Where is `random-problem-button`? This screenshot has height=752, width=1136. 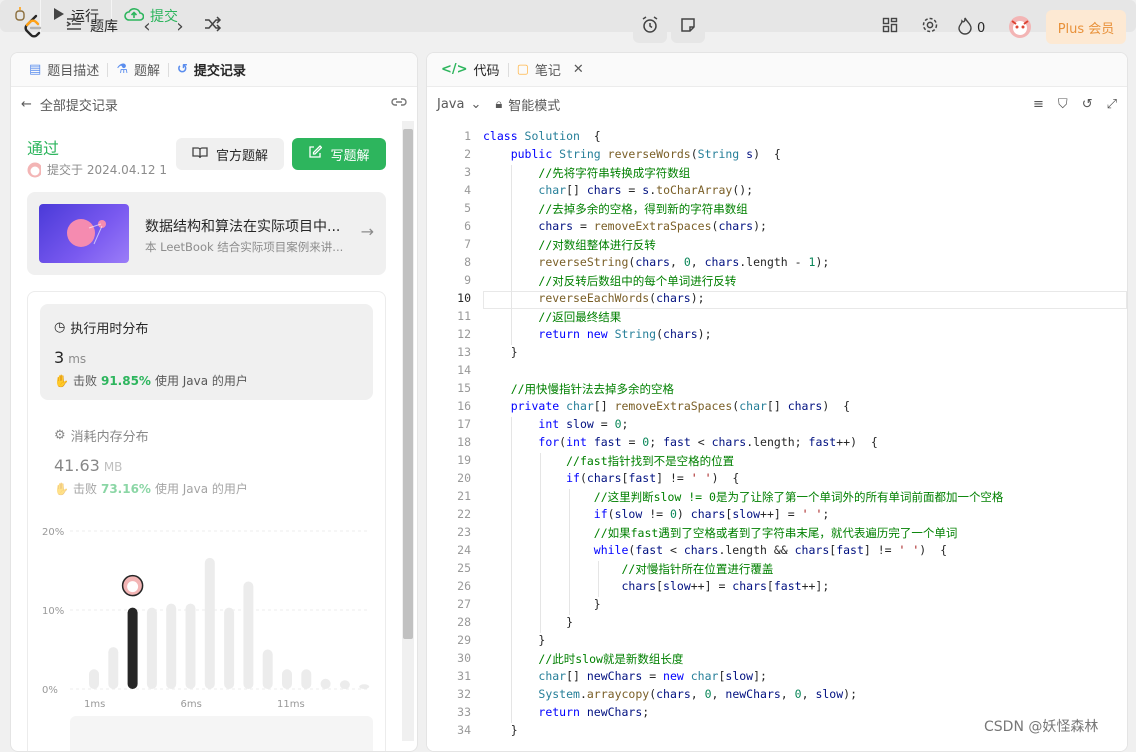
random-problem-button is located at coordinates (213, 26).